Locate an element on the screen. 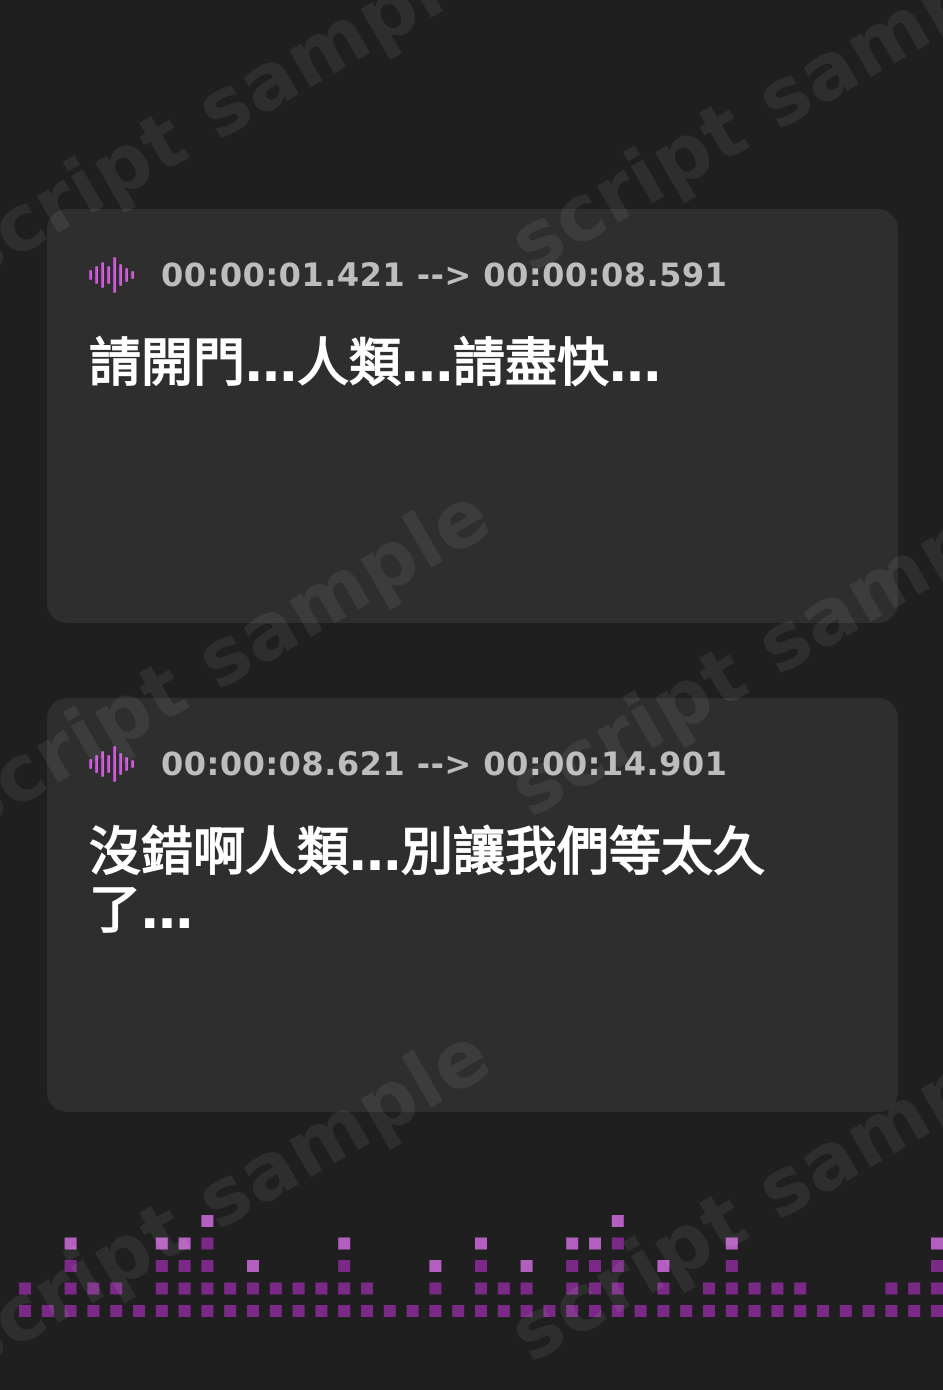 This screenshot has height=1390, width=943. cue-header: 00:00:01.421 --> 00:00:08.591 is located at coordinates (408, 275).